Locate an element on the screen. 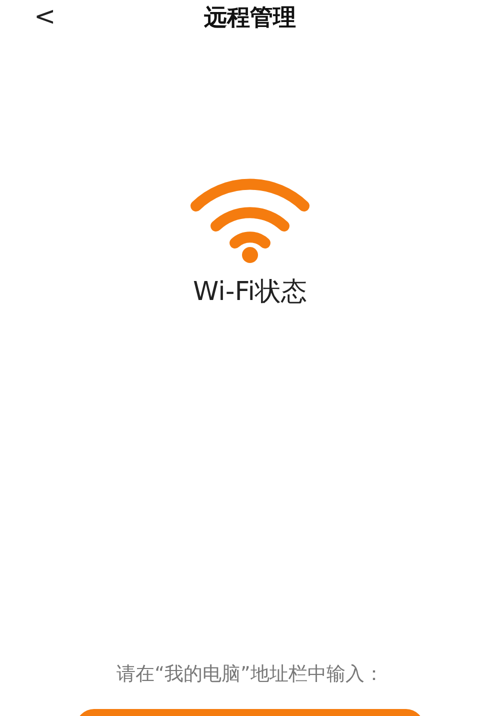 This screenshot has height=716, width=500. instruction-text: 请在“我的电脑”地址栏中输入： is located at coordinates (250, 674).